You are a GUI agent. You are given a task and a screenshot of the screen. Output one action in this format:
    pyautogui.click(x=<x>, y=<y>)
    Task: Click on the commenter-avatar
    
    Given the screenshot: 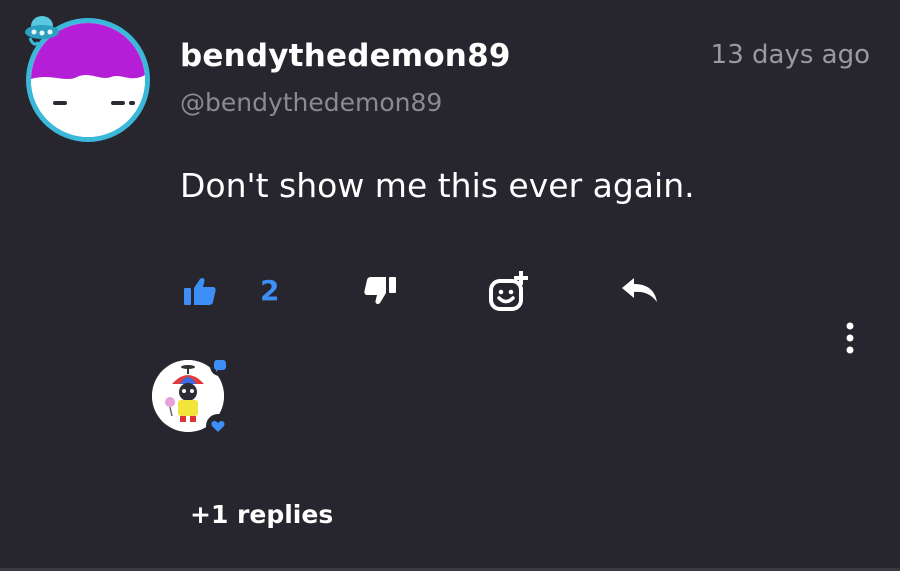 What is the action you would take?
    pyautogui.click(x=90, y=78)
    